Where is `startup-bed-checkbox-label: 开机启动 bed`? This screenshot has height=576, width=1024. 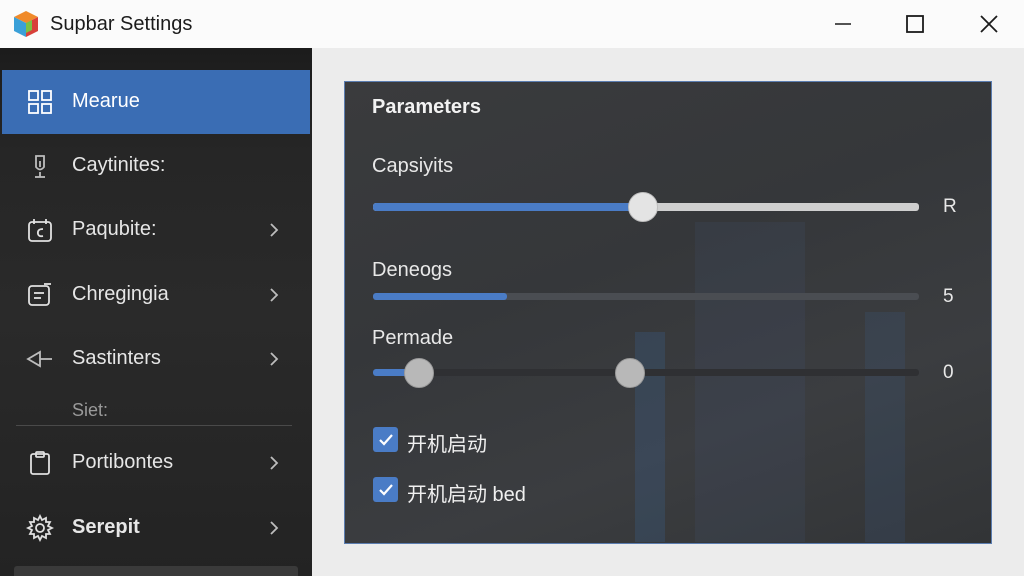
startup-bed-checkbox-label: 开机启动 bed is located at coordinates (466, 495).